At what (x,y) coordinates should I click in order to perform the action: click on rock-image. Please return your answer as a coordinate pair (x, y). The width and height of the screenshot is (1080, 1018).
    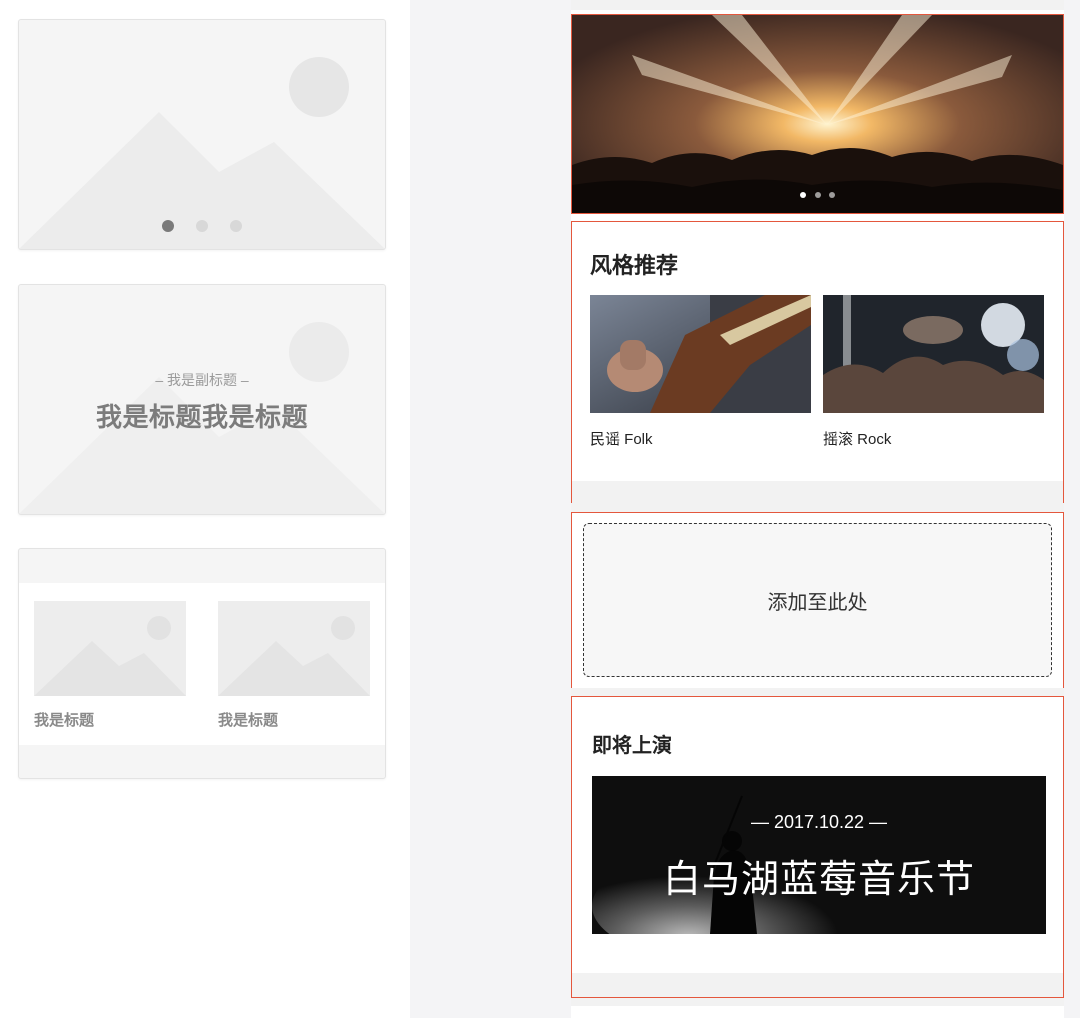
    Looking at the image, I should click on (933, 354).